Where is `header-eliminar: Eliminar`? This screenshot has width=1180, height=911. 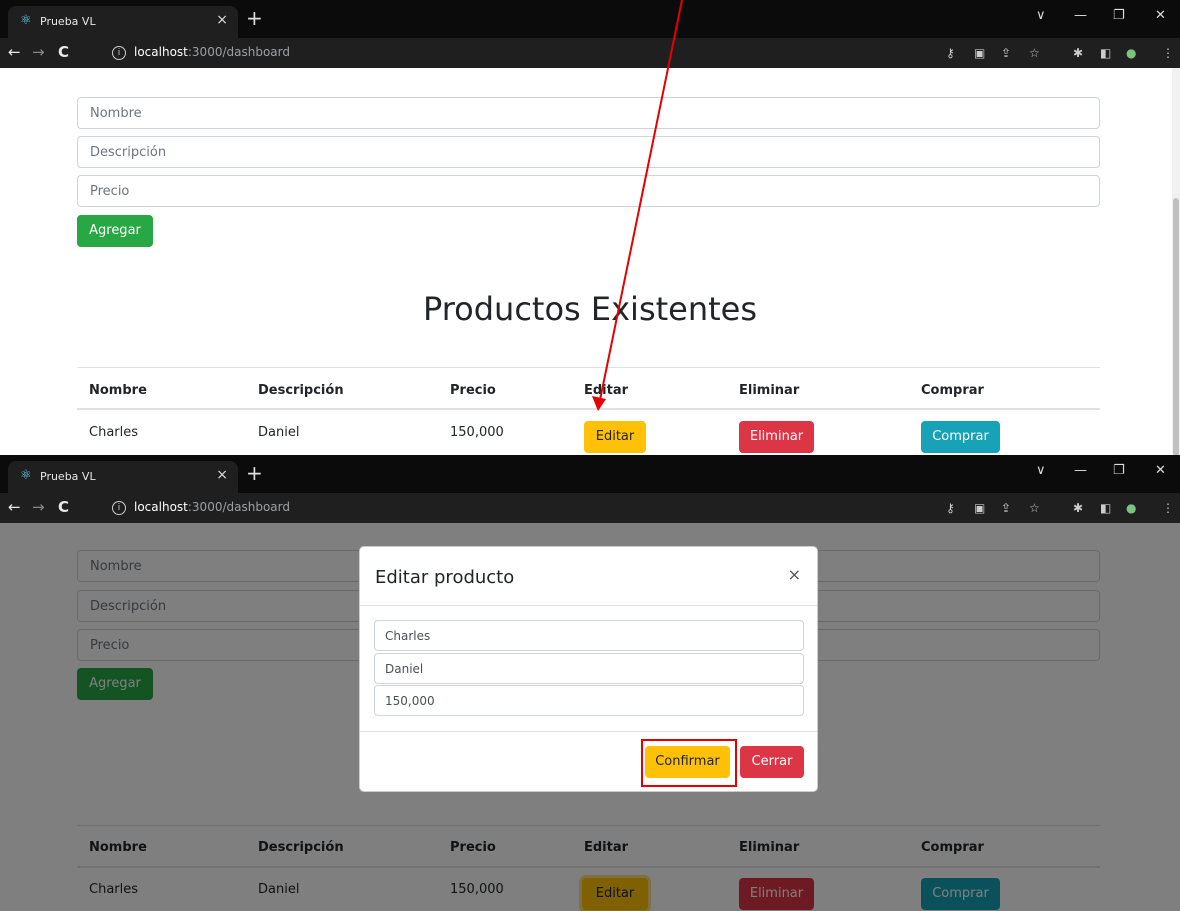 header-eliminar: Eliminar is located at coordinates (769, 390).